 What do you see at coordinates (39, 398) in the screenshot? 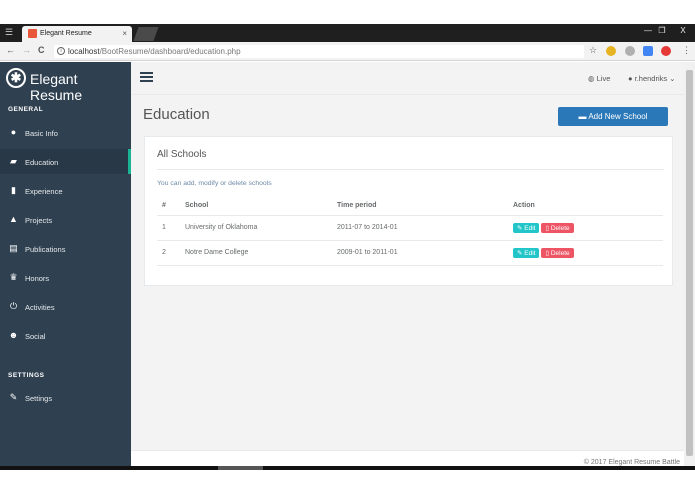
I see `sidebar-item-label: Settings` at bounding box center [39, 398].